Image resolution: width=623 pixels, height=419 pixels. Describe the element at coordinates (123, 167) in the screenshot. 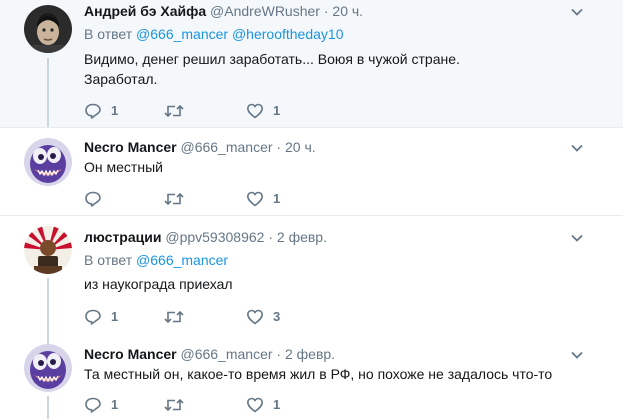

I see `tweet-text-line: Он местный` at that location.